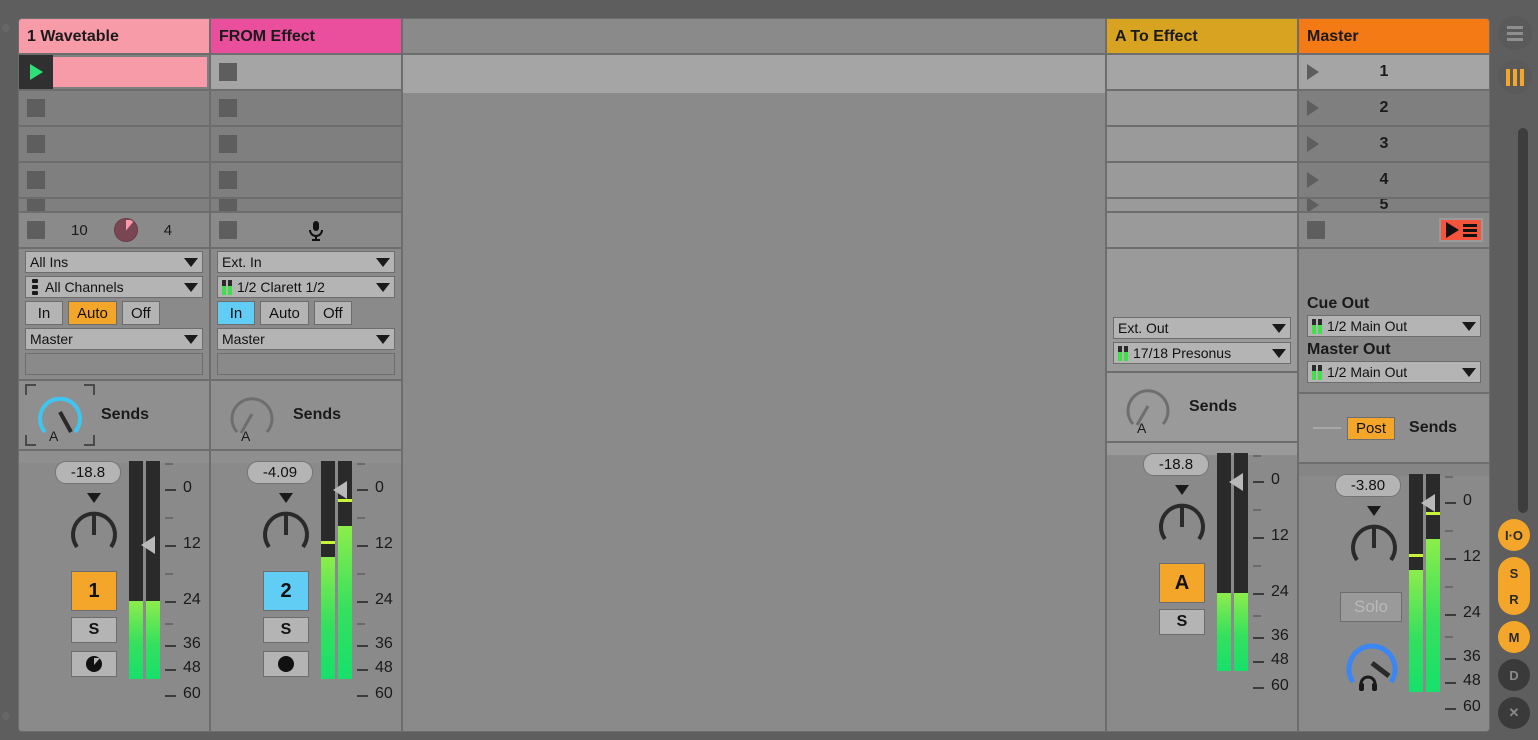  Describe the element at coordinates (94, 591) in the screenshot. I see `track-number-1: 1` at that location.